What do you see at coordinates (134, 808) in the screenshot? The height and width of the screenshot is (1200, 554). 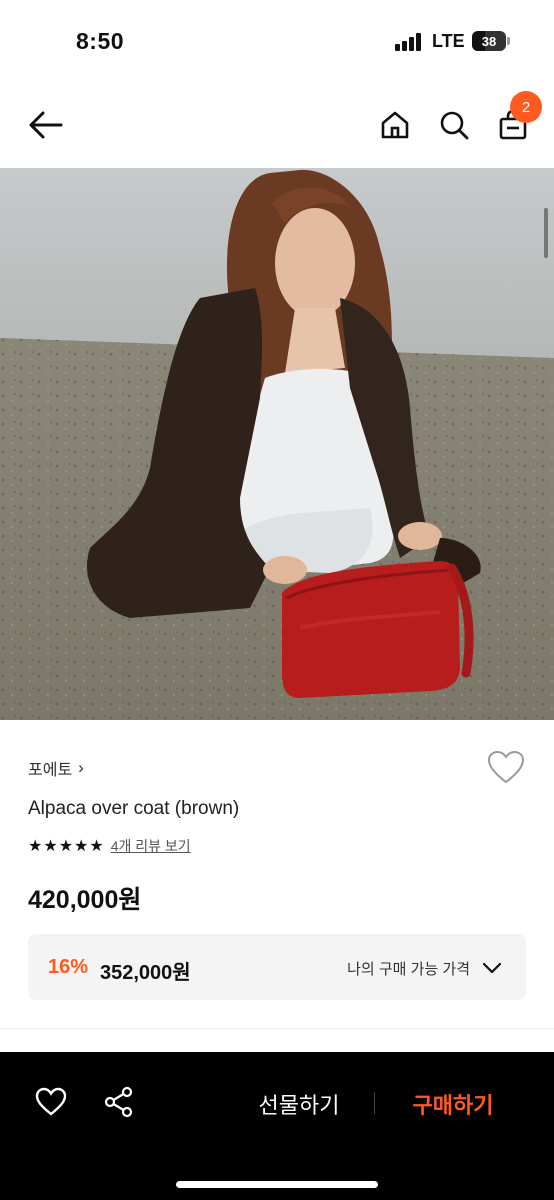 I see `product-name: Alpaca over coat (brown)` at bounding box center [134, 808].